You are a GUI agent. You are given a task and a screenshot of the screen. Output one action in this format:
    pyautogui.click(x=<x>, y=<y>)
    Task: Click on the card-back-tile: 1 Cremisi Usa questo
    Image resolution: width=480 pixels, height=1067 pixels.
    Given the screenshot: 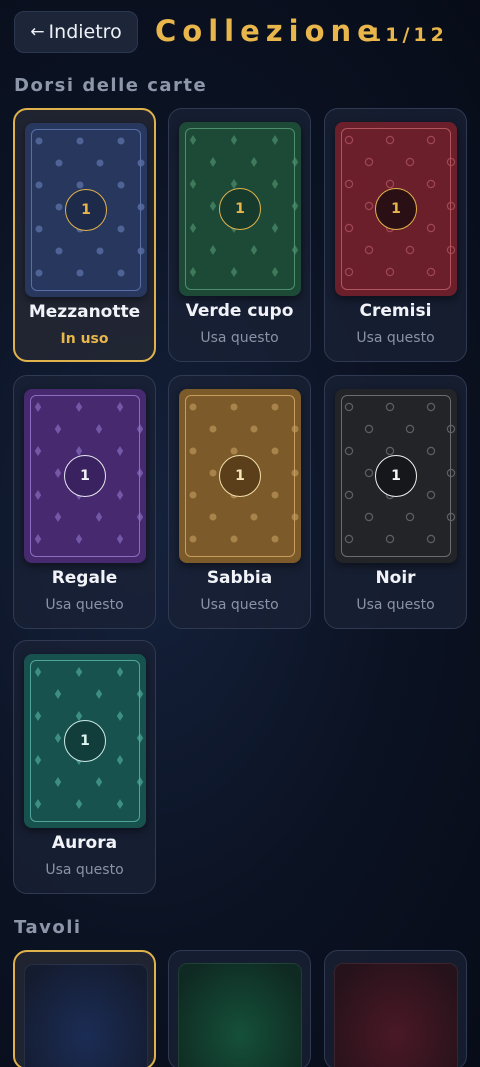 What is the action you would take?
    pyautogui.click(x=395, y=235)
    